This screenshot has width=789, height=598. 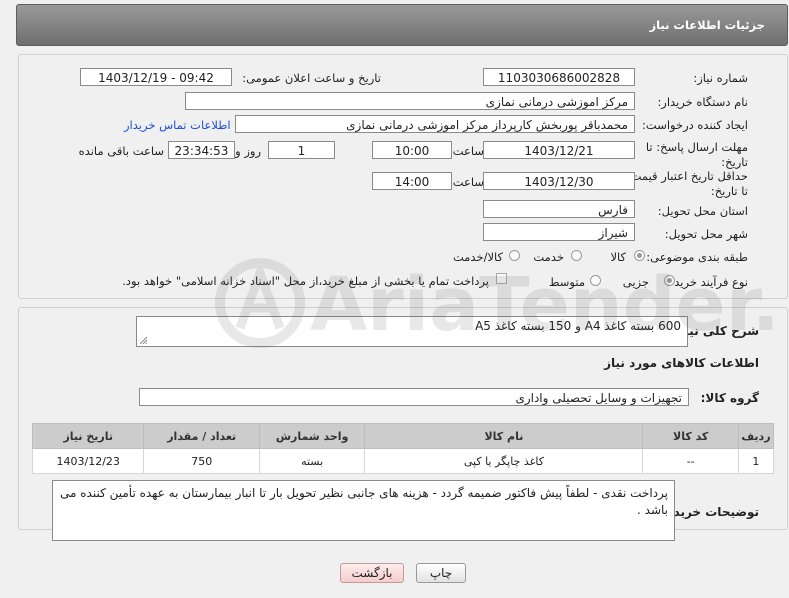 I want to click on contact-info-link: اطلاعات تماس خریدار, so click(x=177, y=125).